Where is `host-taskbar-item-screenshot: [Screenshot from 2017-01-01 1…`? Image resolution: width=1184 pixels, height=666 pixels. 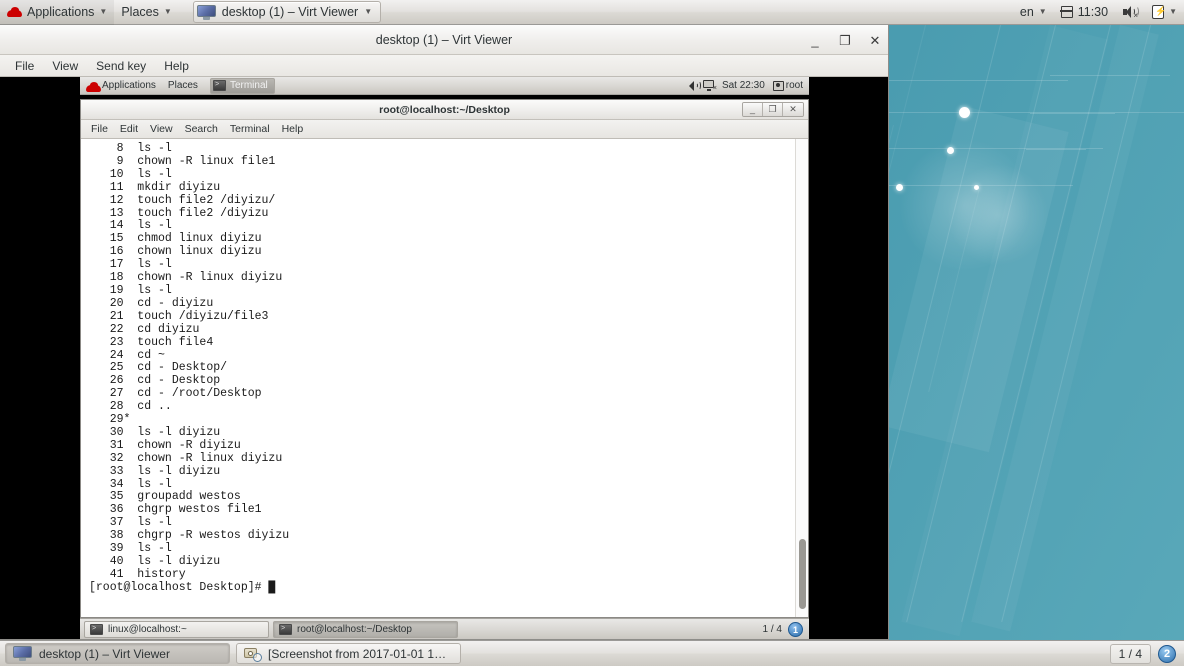 host-taskbar-item-screenshot: [Screenshot from 2017-01-01 1… is located at coordinates (348, 653).